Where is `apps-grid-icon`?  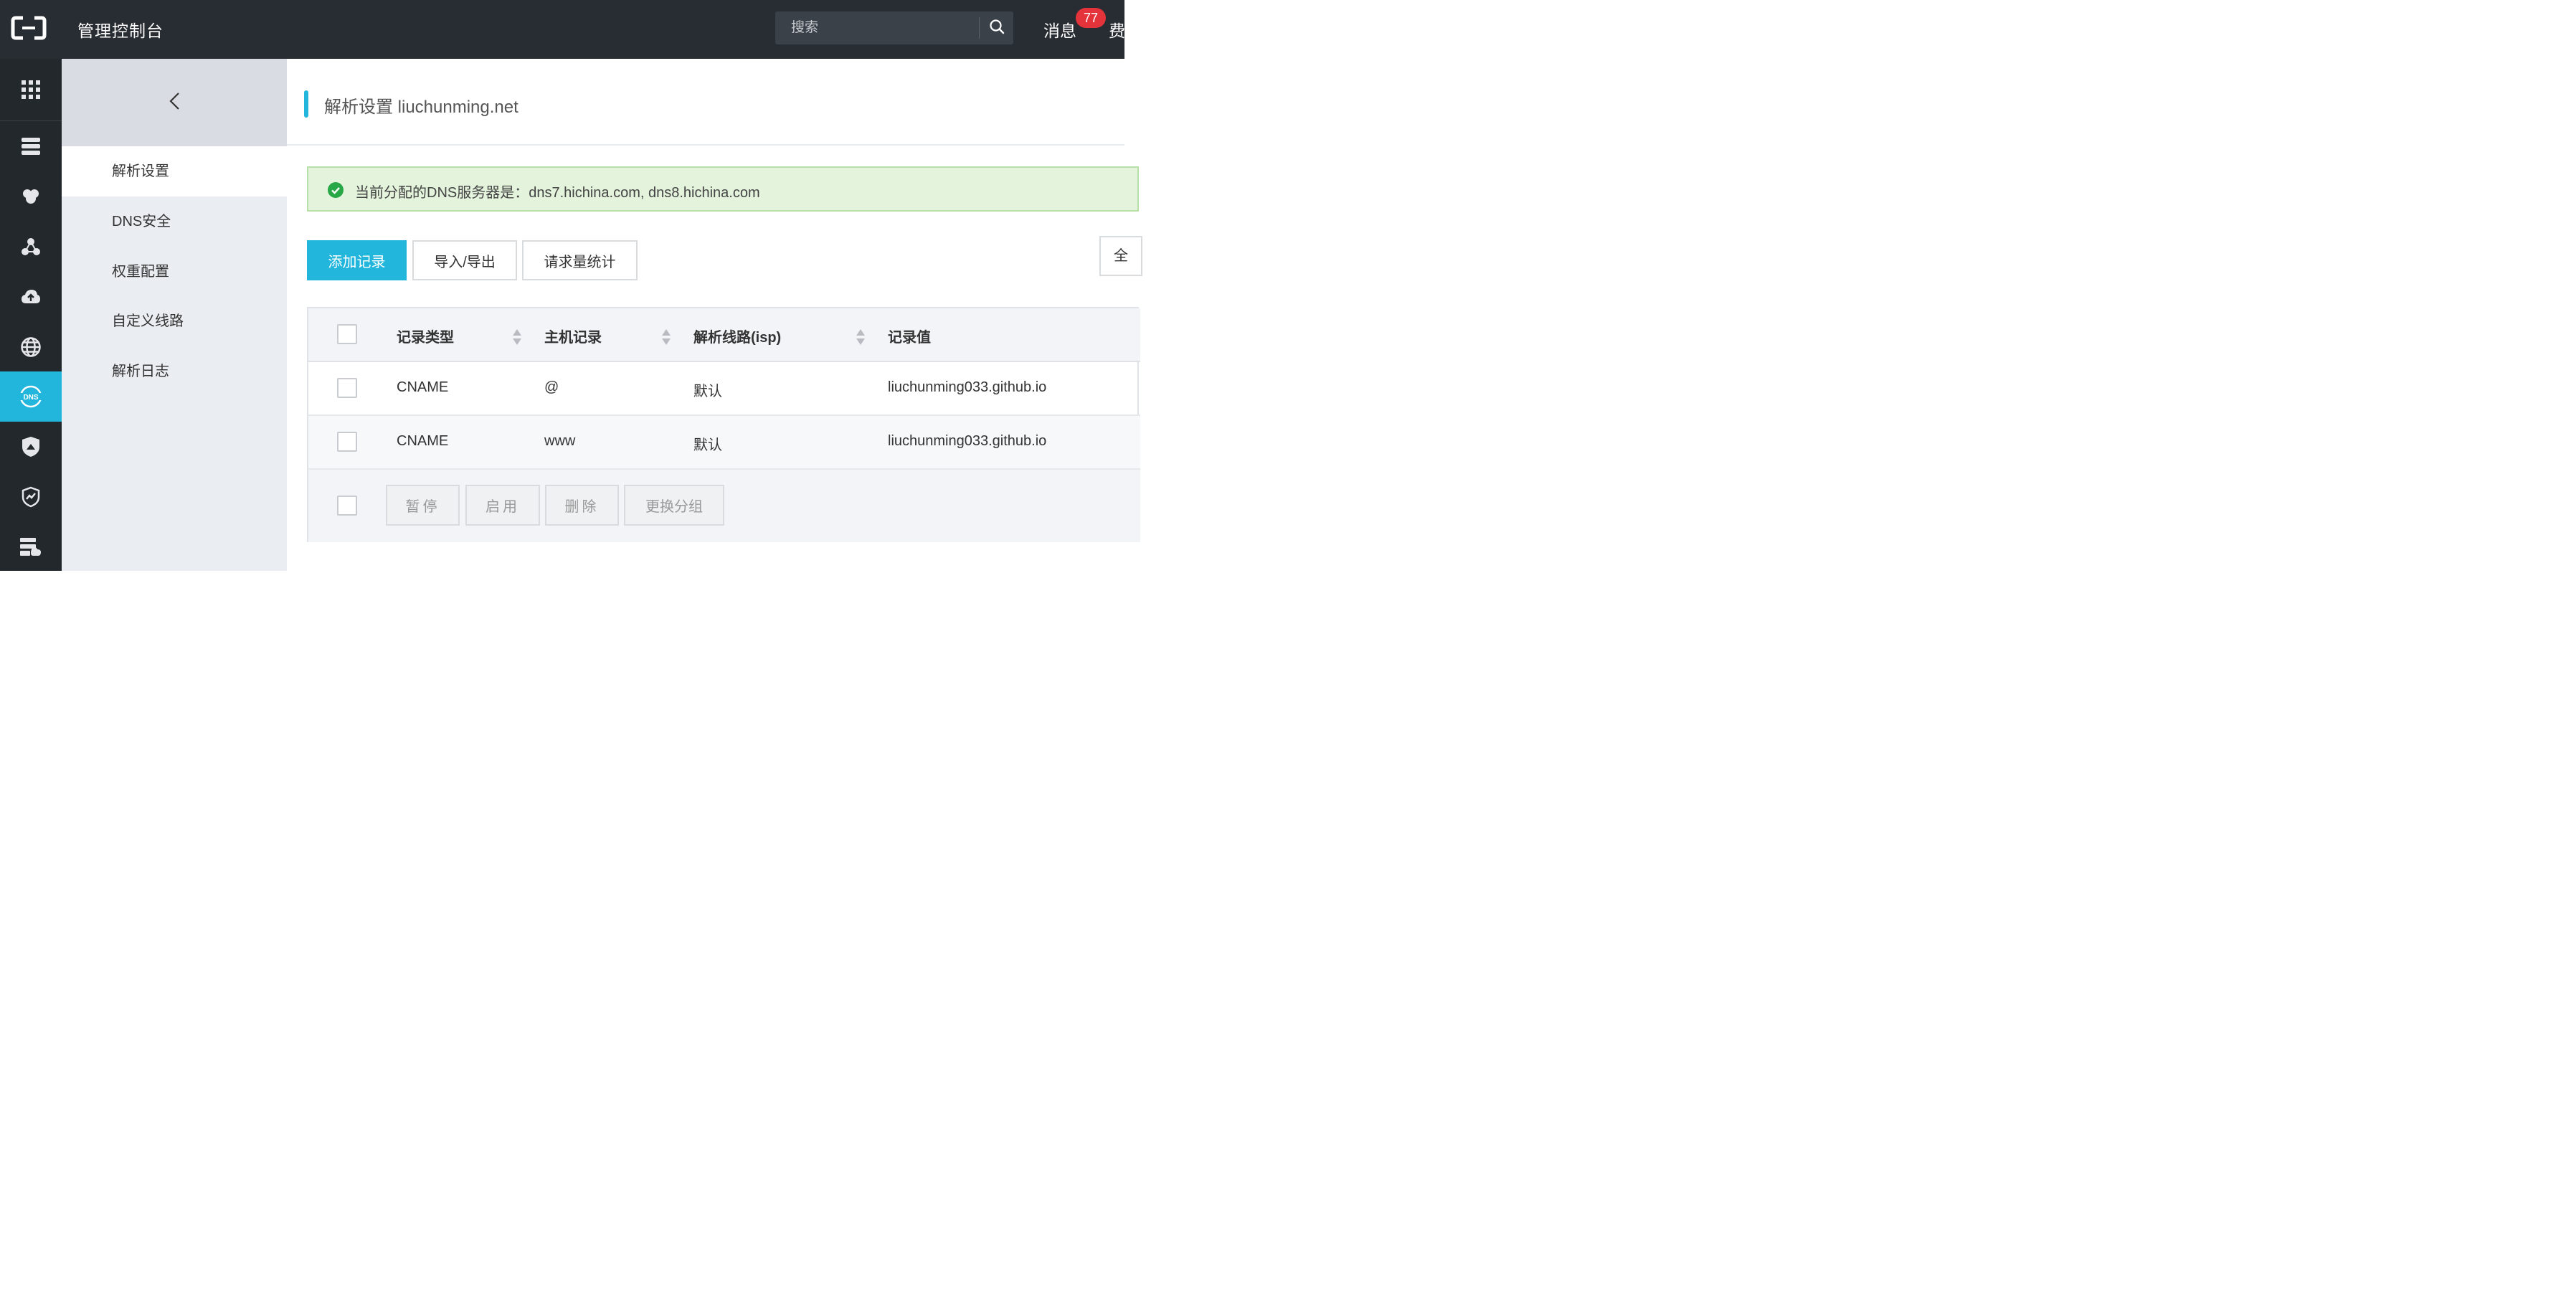
apps-grid-icon is located at coordinates (31, 90).